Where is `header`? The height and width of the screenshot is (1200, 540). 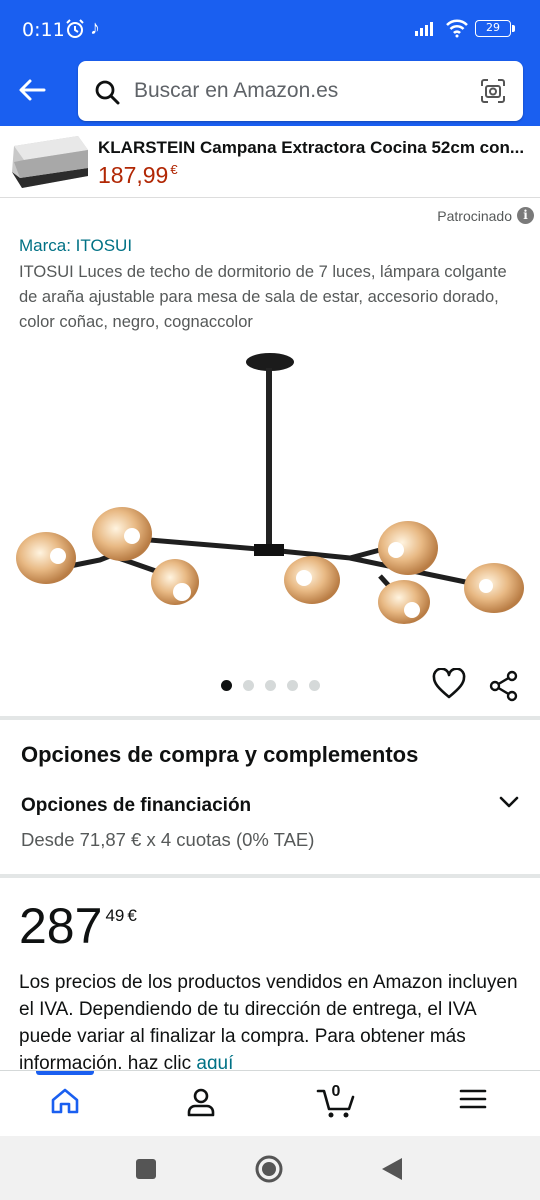 header is located at coordinates (270, 92).